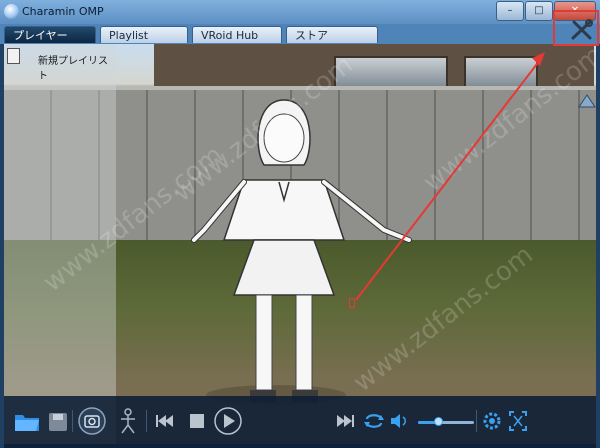 The width and height of the screenshot is (600, 448). Describe the element at coordinates (446, 421) in the screenshot. I see `volume-slider` at that location.